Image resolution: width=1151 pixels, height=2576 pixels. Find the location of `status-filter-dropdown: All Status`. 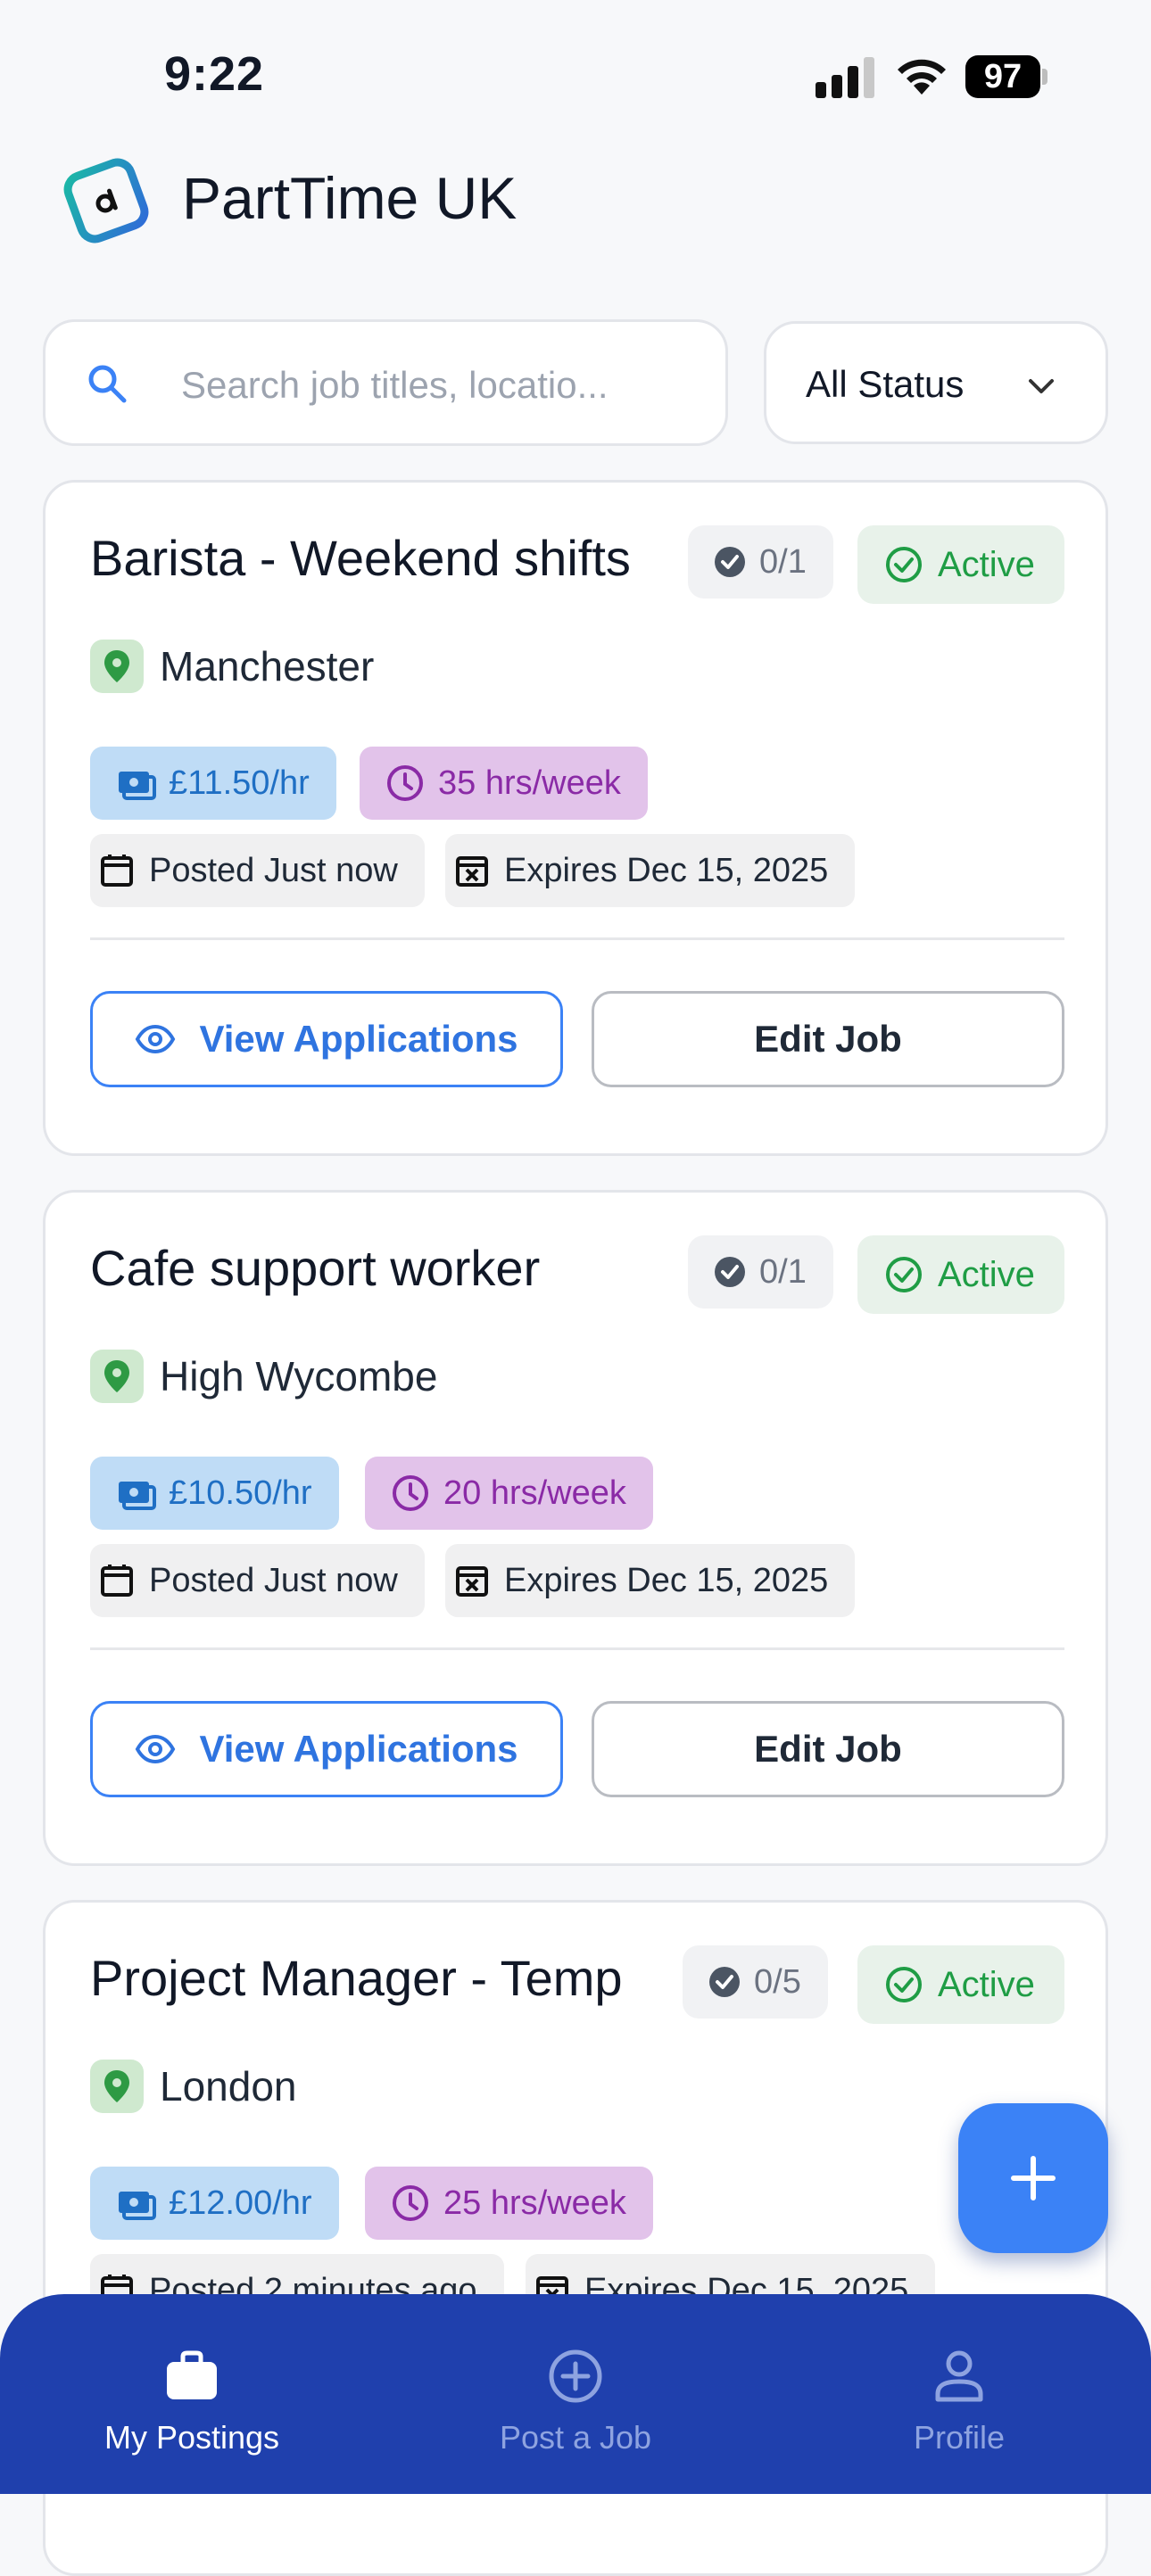

status-filter-dropdown: All Status is located at coordinates (936, 382).